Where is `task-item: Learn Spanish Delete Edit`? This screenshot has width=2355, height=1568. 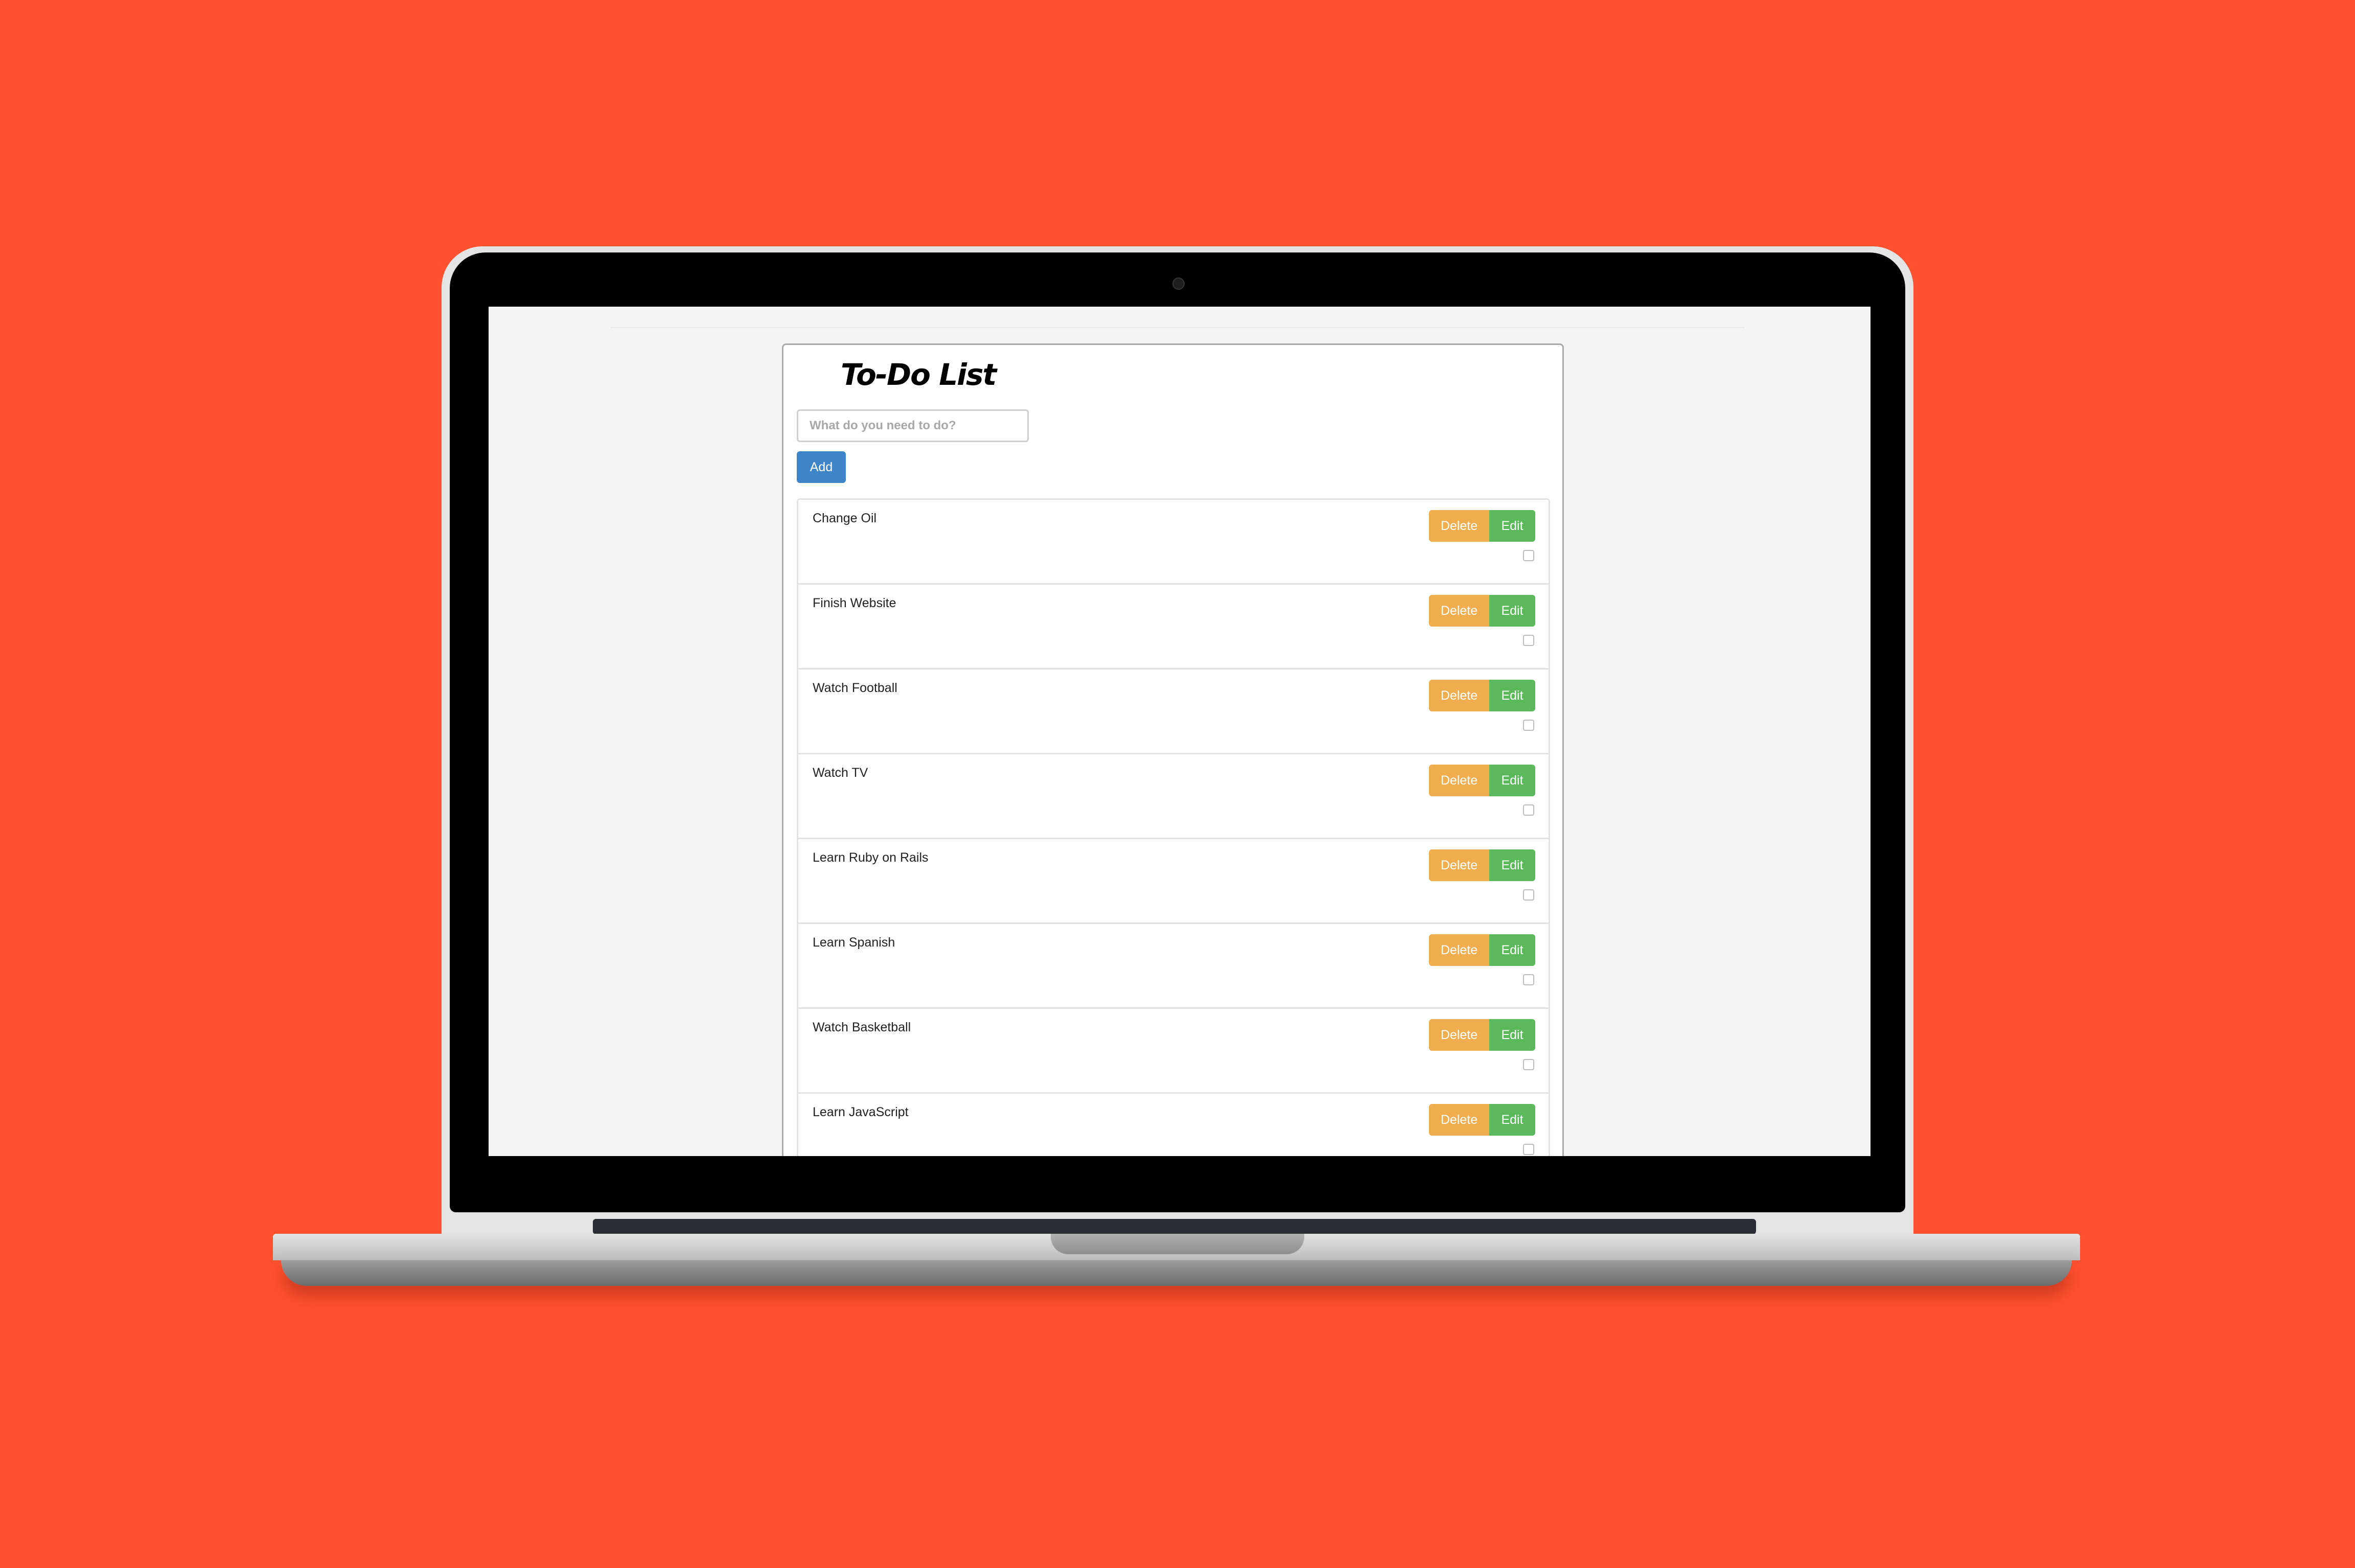 task-item: Learn Spanish Delete Edit is located at coordinates (1173, 967).